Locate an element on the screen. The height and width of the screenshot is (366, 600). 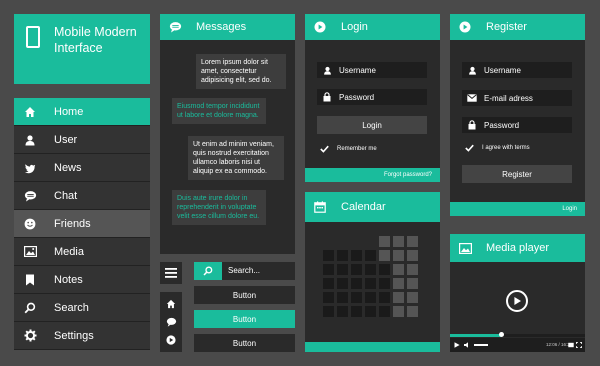
calendar-footer is located at coordinates (372, 347).